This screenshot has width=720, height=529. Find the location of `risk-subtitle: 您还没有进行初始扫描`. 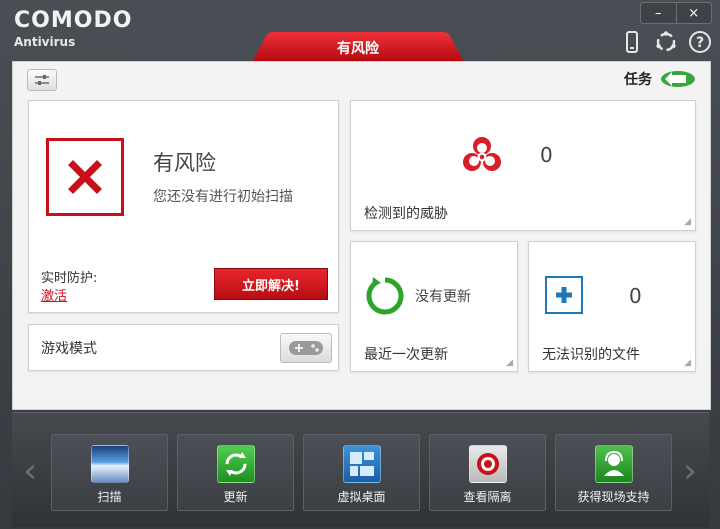

risk-subtitle: 您还没有进行初始扫描 is located at coordinates (223, 197).